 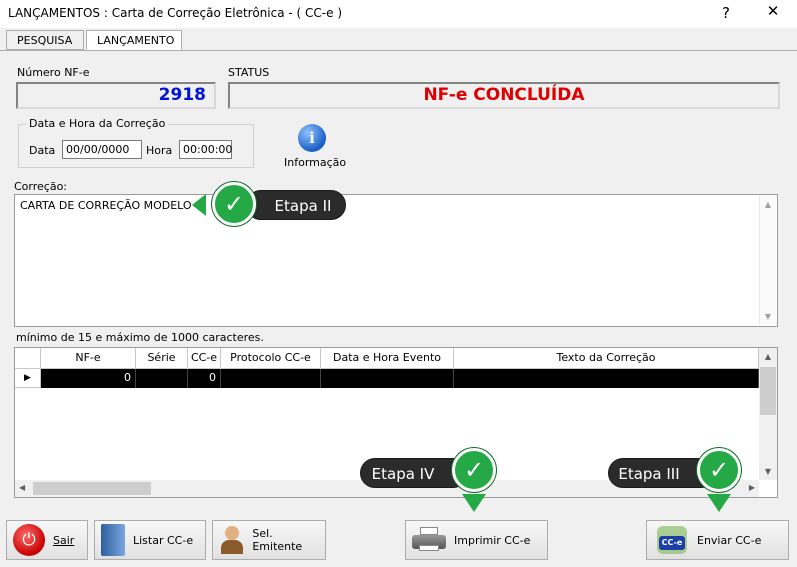 What do you see at coordinates (504, 95) in the screenshot?
I see `status-field: NF-e CONCLUÍDA` at bounding box center [504, 95].